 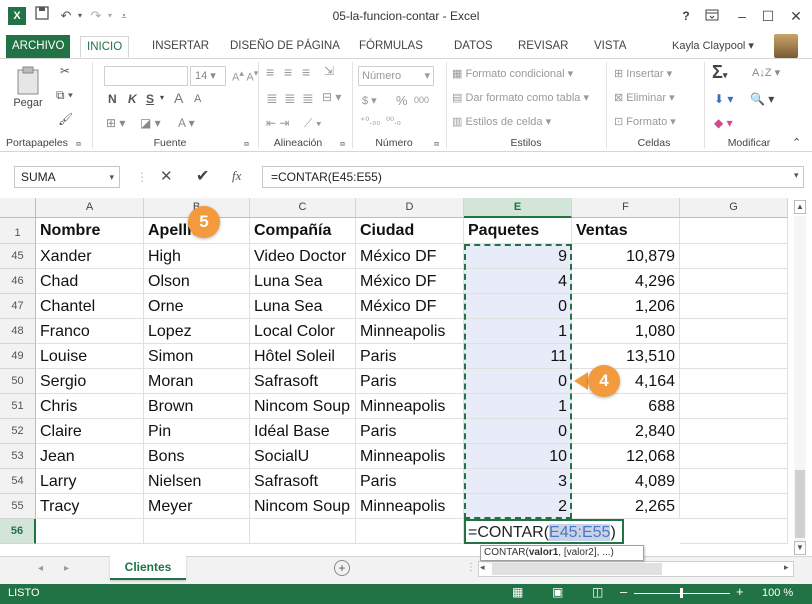 What do you see at coordinates (18, 481) in the screenshot?
I see `row-header: 54` at bounding box center [18, 481].